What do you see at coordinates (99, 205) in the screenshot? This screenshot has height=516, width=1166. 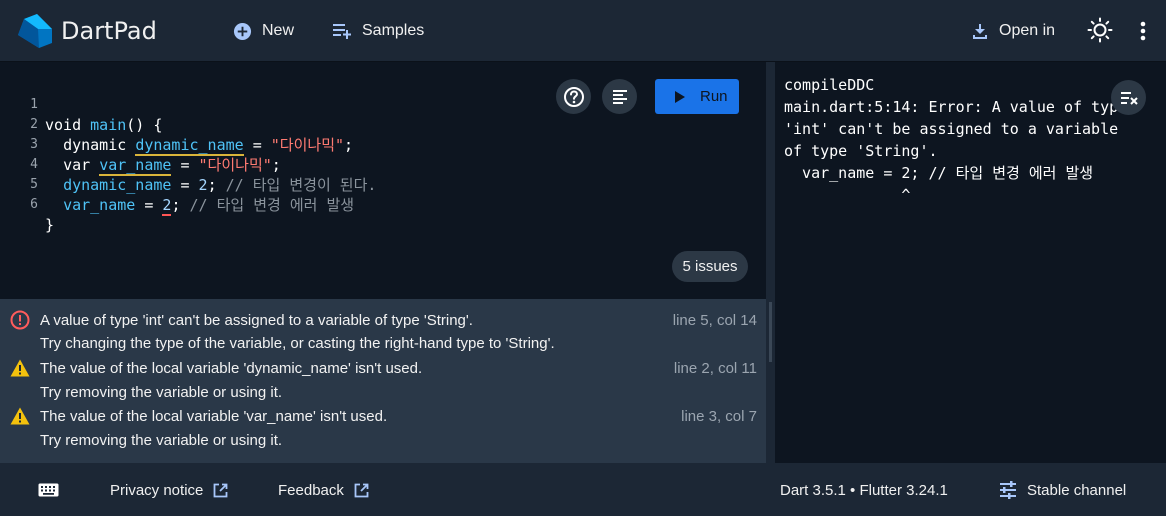 I see `code-token: var_name` at bounding box center [99, 205].